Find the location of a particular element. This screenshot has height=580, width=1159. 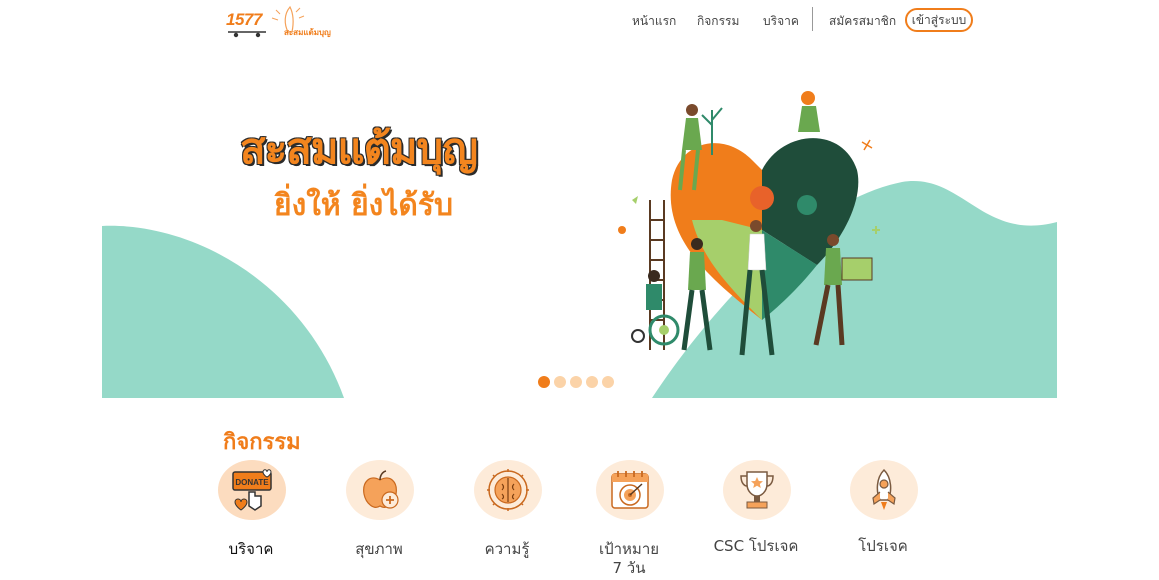

target-calendar-icon is located at coordinates (630, 490).